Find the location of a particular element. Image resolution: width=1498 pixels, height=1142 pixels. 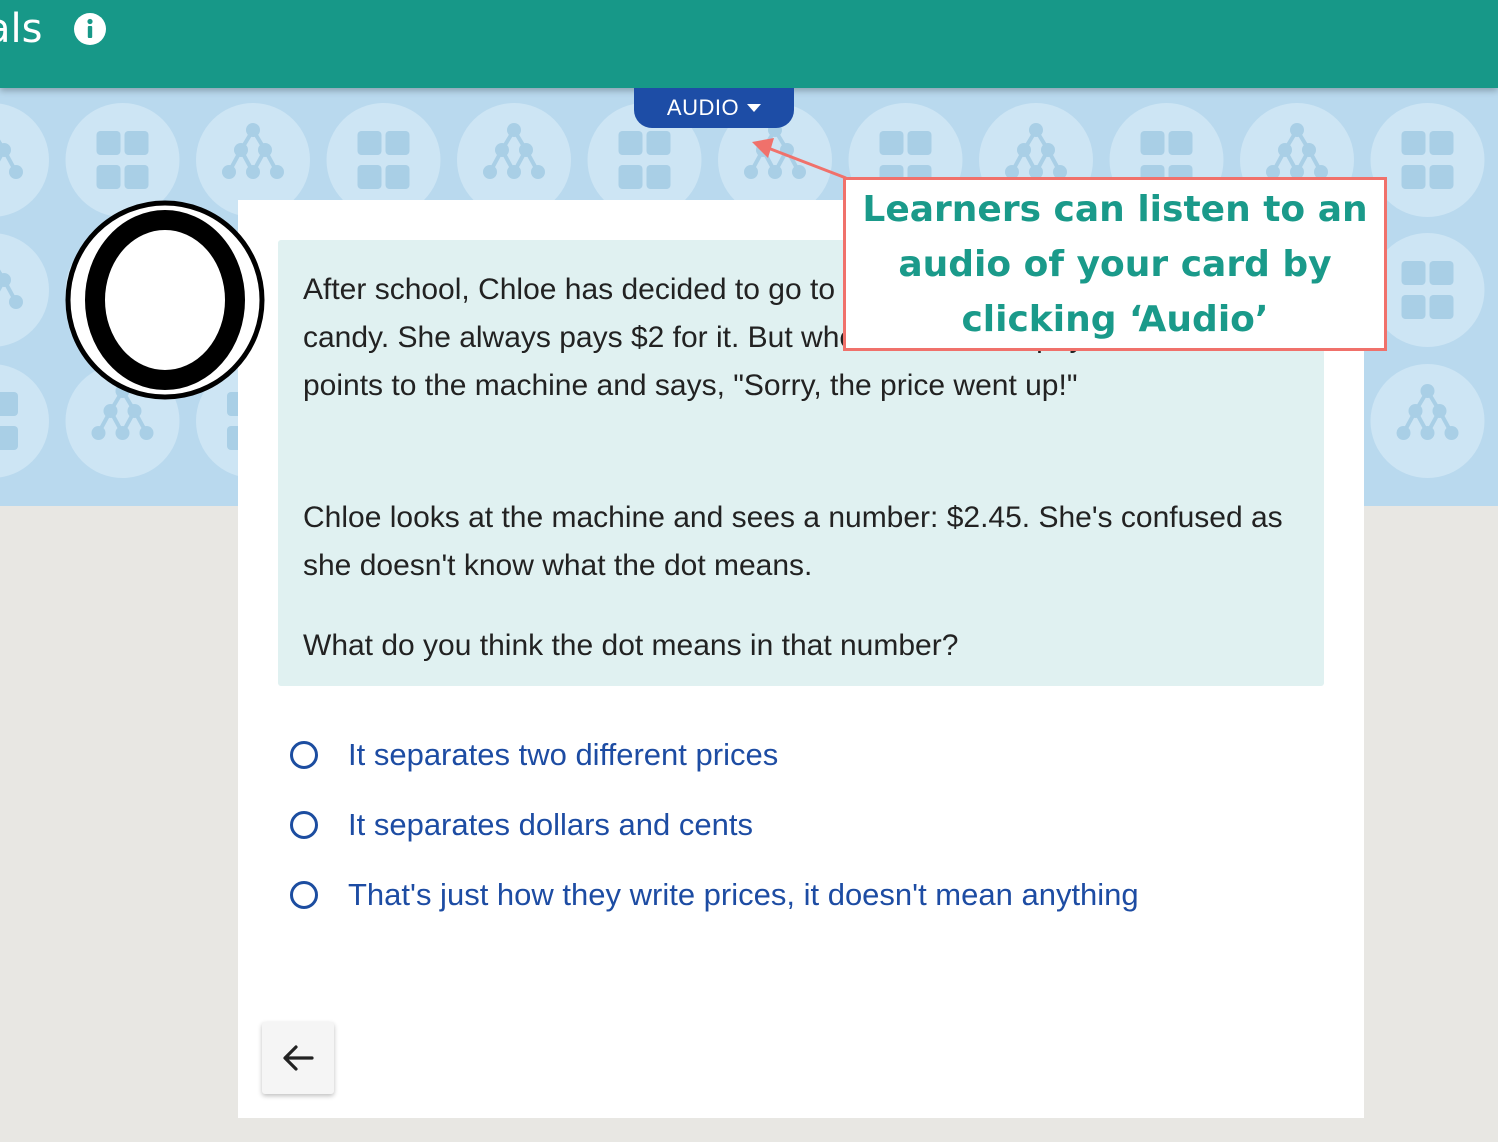

answer-option: It separates dollars and cents is located at coordinates (521, 825).